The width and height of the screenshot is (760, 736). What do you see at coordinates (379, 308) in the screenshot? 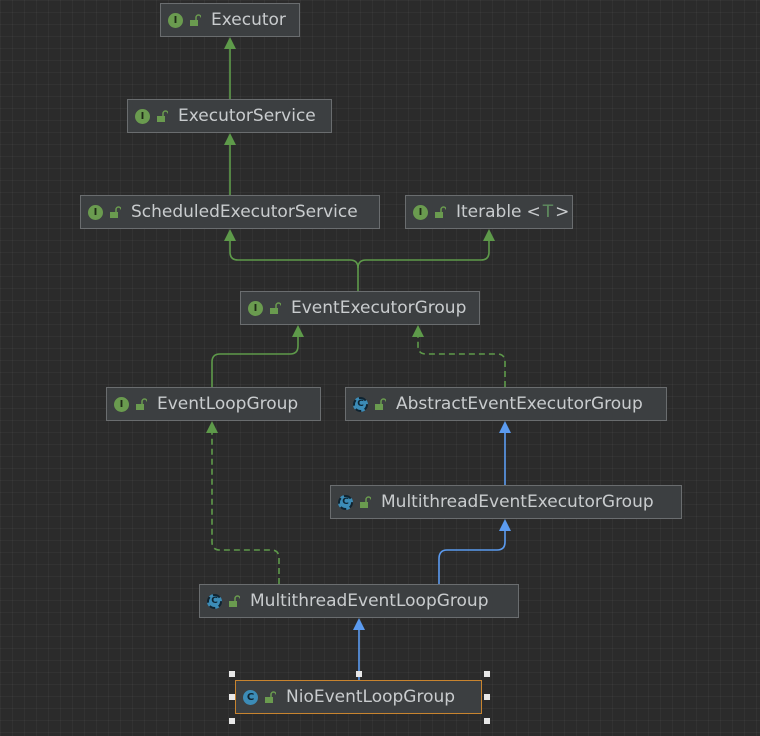
I see `node-label: EventExecutorGroup` at bounding box center [379, 308].